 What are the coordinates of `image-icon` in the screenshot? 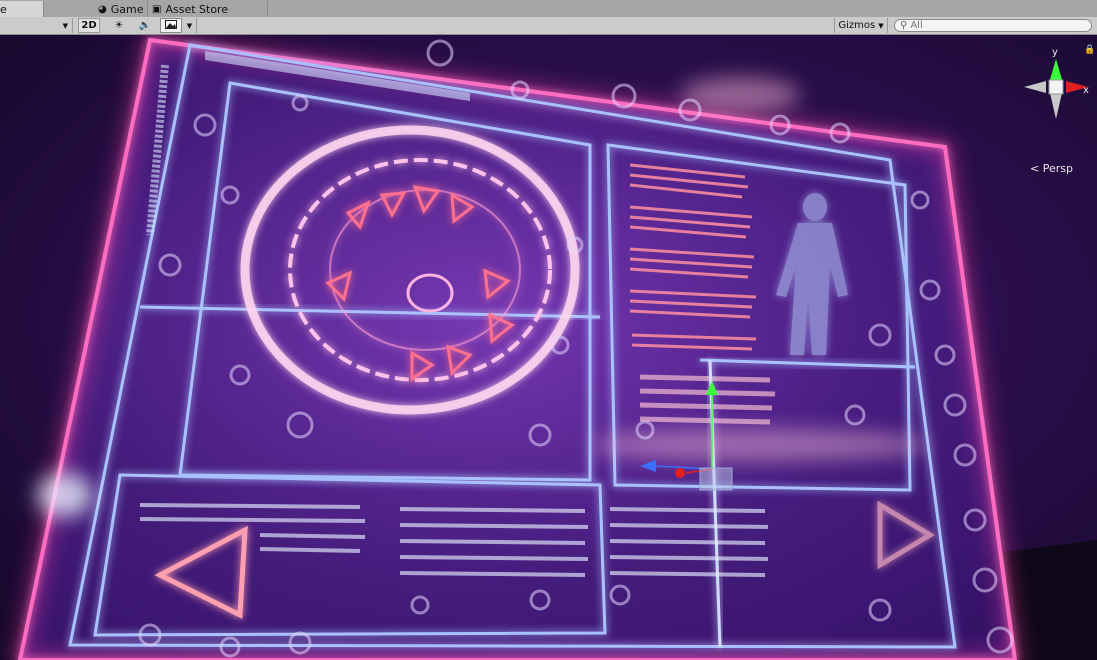 It's located at (171, 25).